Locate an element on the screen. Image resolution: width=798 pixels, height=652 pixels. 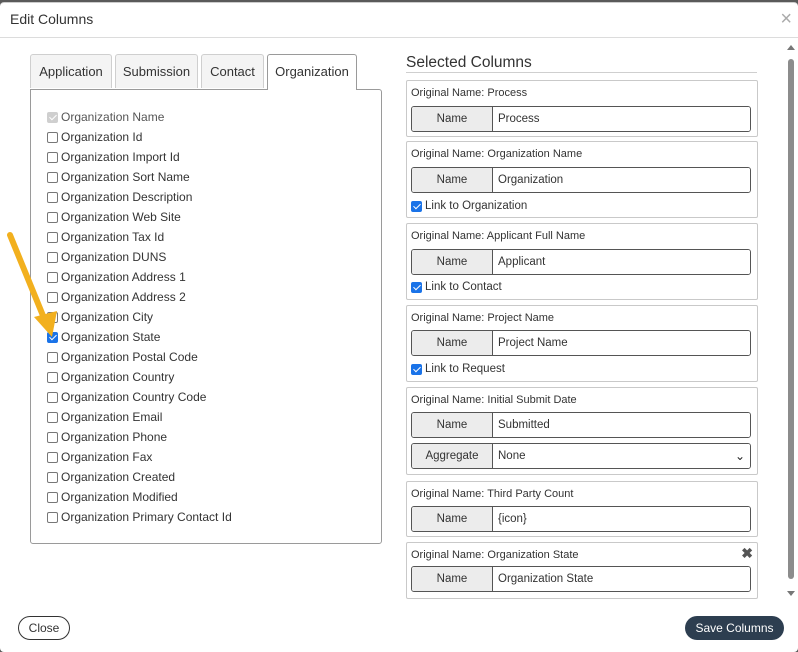
scrollbar-thumb is located at coordinates (791, 319).